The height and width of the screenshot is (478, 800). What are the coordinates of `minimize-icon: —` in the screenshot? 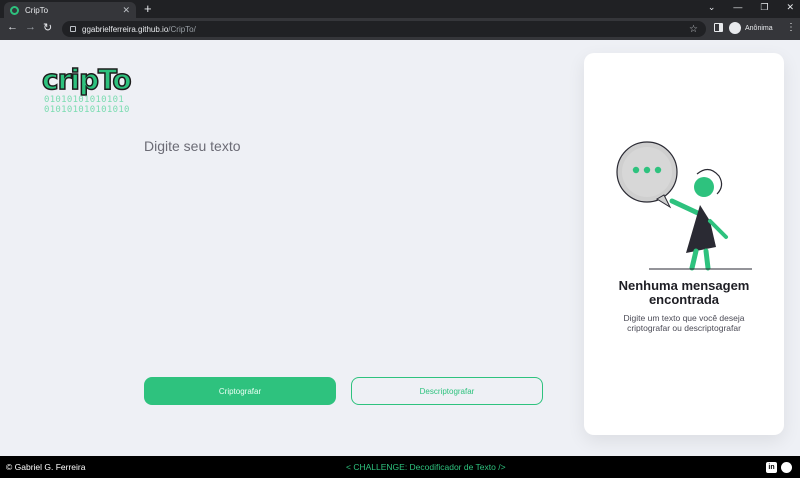 It's located at (737, 7).